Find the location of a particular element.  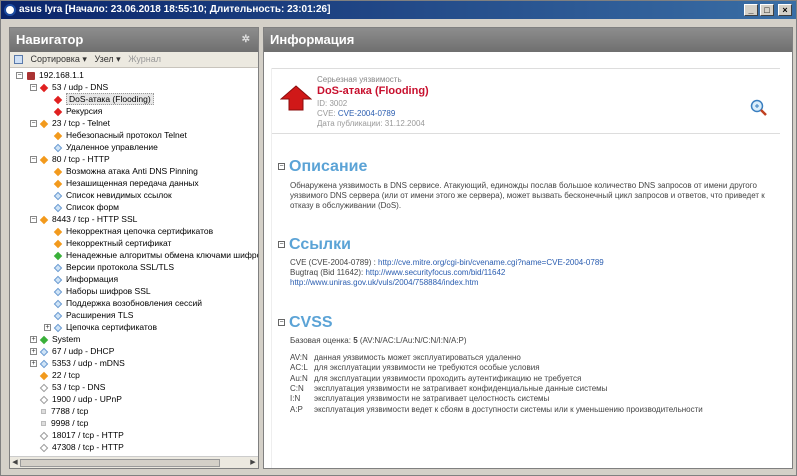

tree-item: 18017 / tcp - HTTP is located at coordinates (77, 435).